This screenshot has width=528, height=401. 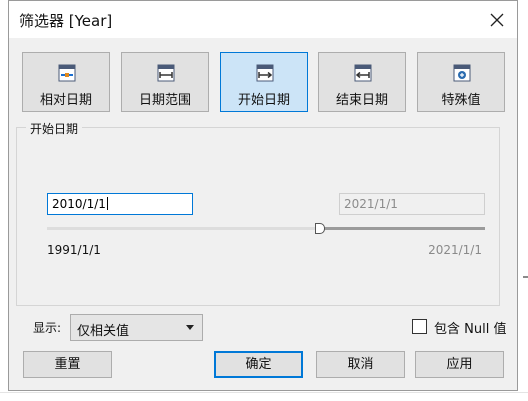 I want to click on end-date-icon, so click(x=363, y=73).